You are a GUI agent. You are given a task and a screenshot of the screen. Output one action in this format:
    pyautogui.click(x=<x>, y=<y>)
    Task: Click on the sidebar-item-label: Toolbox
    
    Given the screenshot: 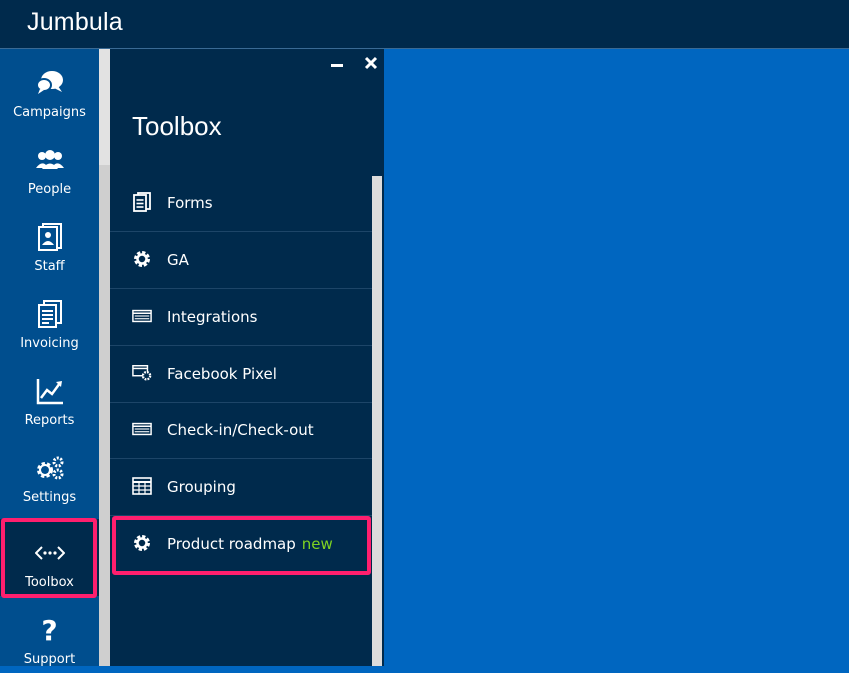 What is the action you would take?
    pyautogui.click(x=49, y=582)
    